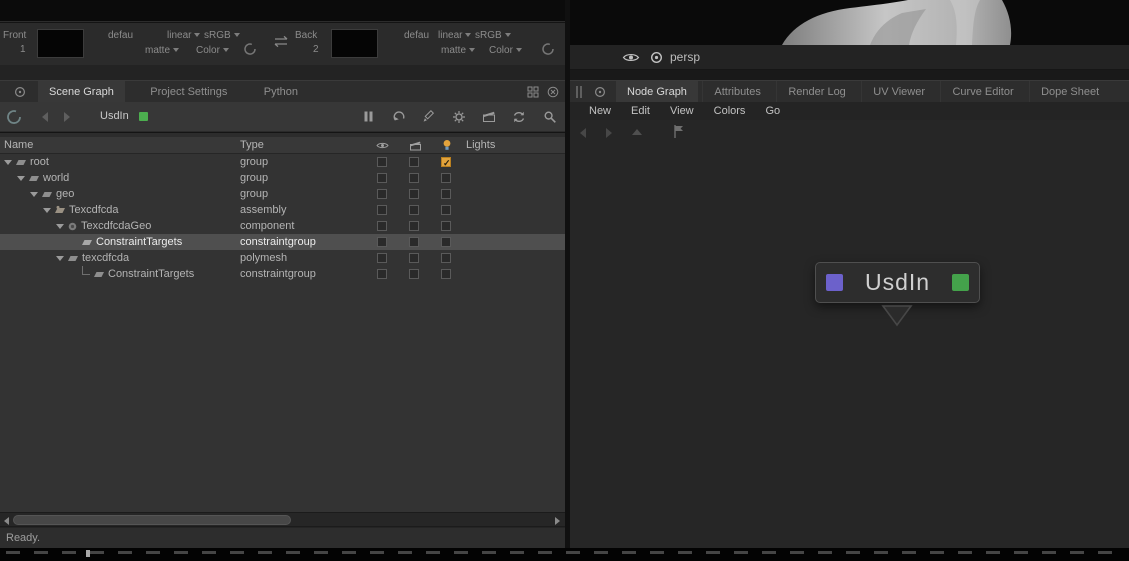 This screenshot has width=1129, height=561. Describe the element at coordinates (519, 117) in the screenshot. I see `refresh-icon` at that location.